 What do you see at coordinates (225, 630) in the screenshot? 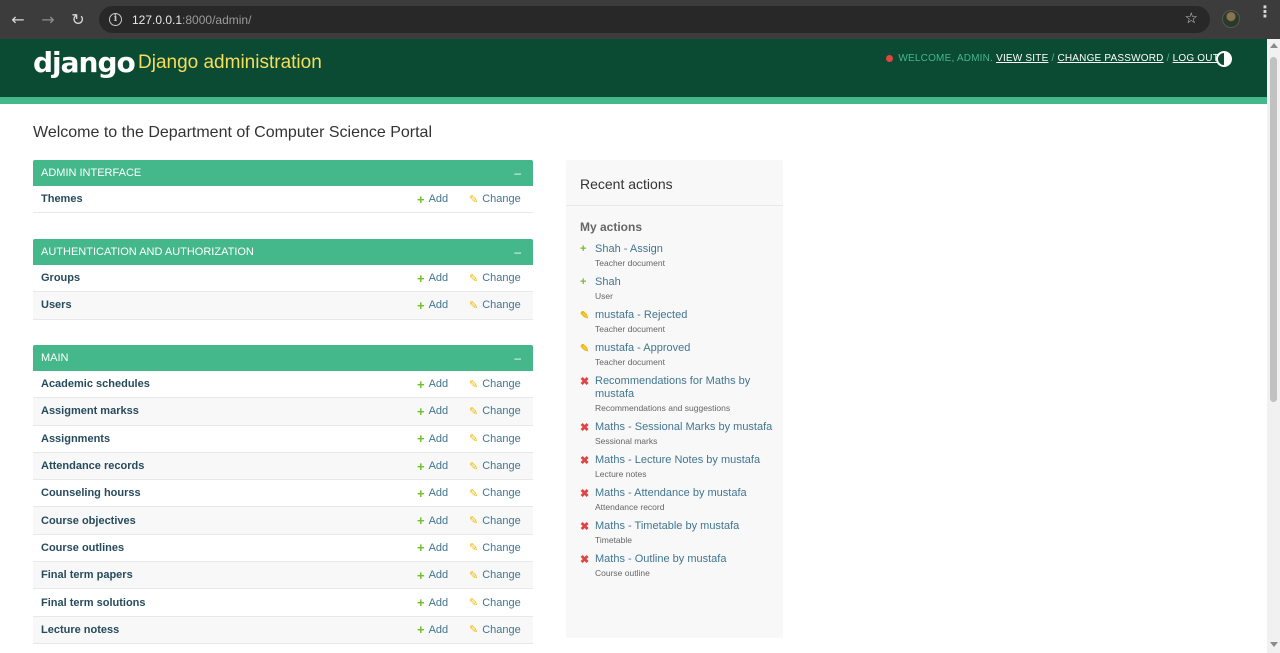
I see `model-link: Lecture notess` at bounding box center [225, 630].